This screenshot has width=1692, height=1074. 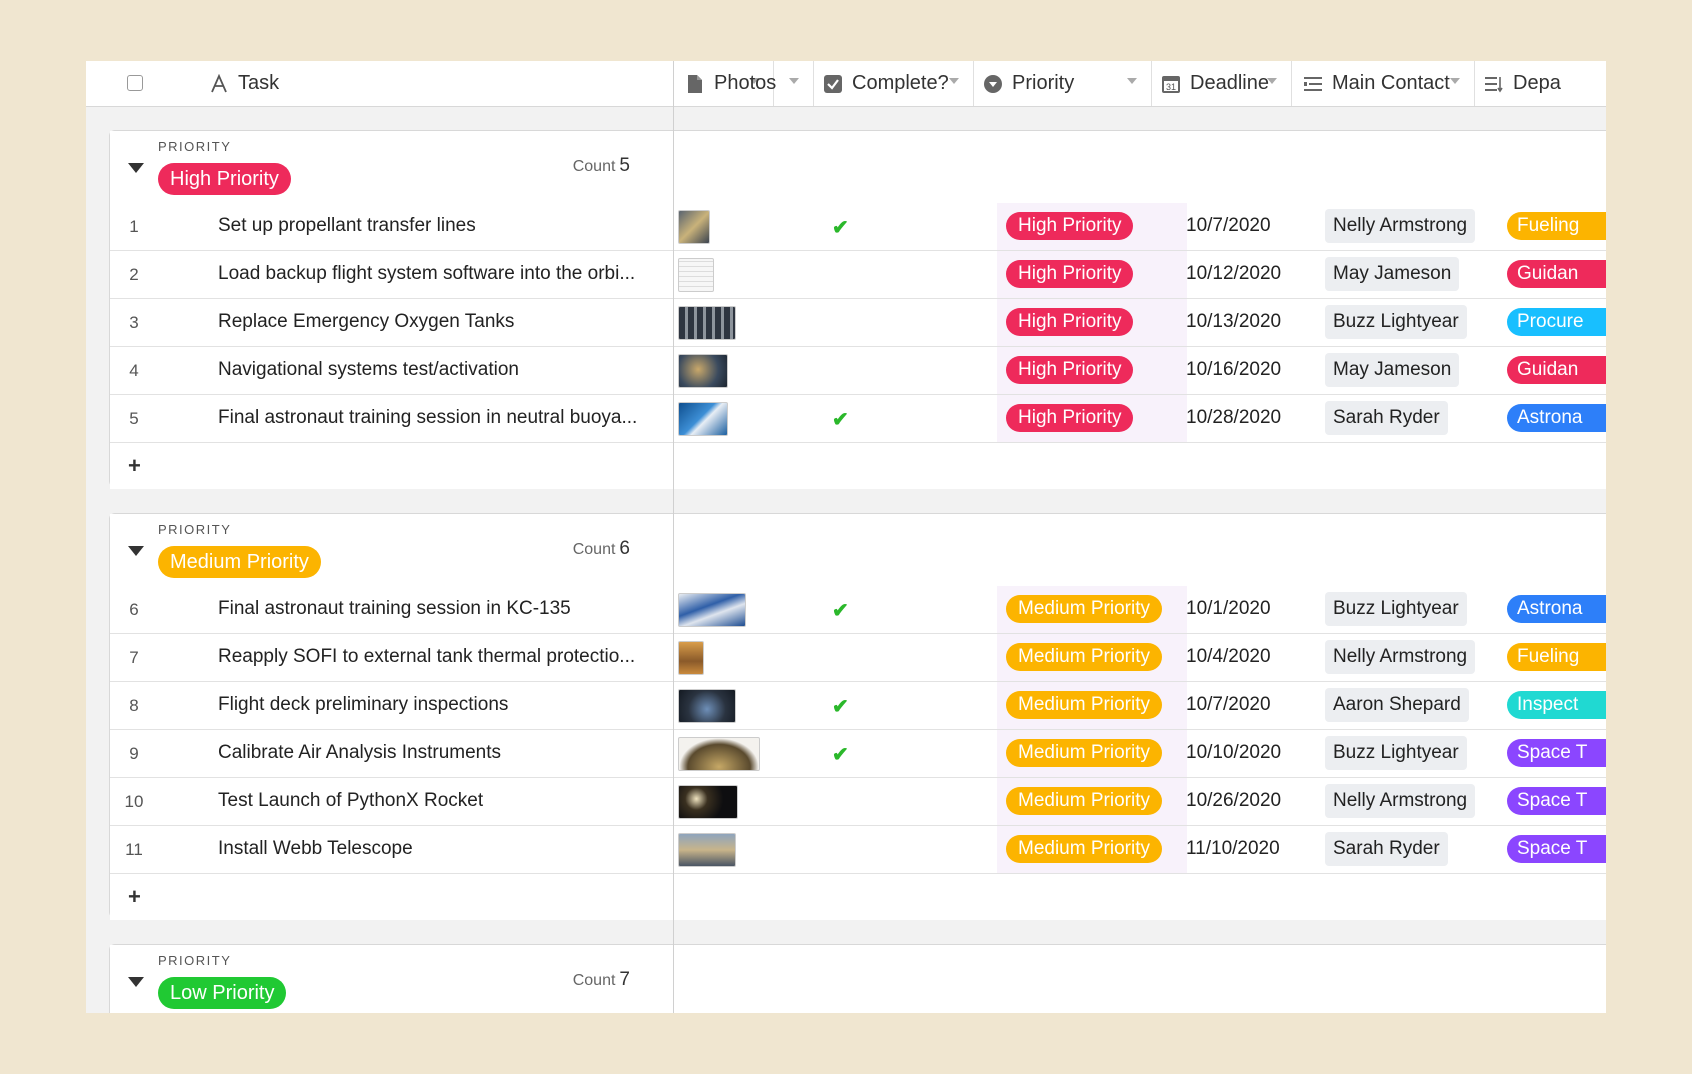 What do you see at coordinates (1233, 801) in the screenshot?
I see `deadline-cell: 10/26/2020` at bounding box center [1233, 801].